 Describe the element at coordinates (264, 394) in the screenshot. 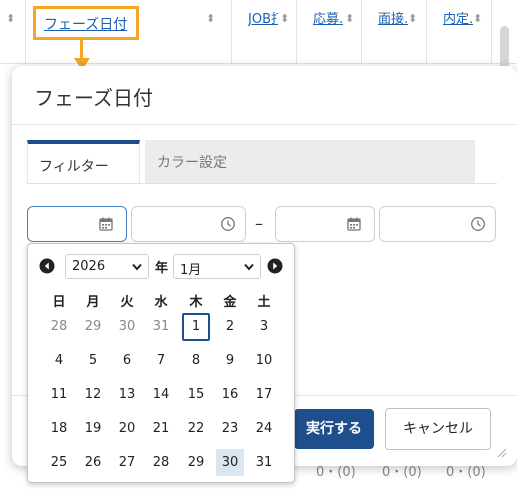

I see `calendar-day: 17` at that location.